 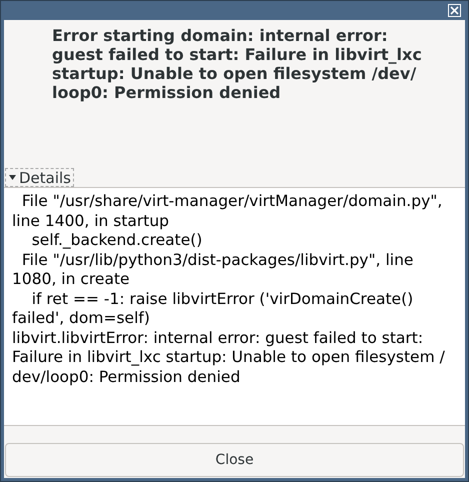 What do you see at coordinates (454, 10) in the screenshot?
I see `close-icon` at bounding box center [454, 10].